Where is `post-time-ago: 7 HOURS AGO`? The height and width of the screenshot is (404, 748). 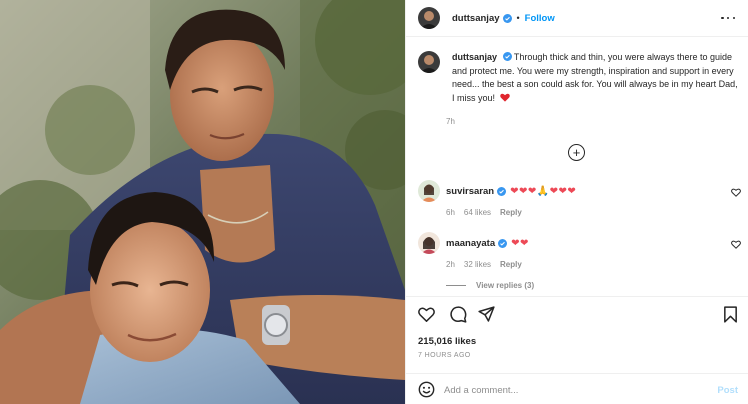 post-time-ago: 7 HOURS AGO is located at coordinates (444, 355).